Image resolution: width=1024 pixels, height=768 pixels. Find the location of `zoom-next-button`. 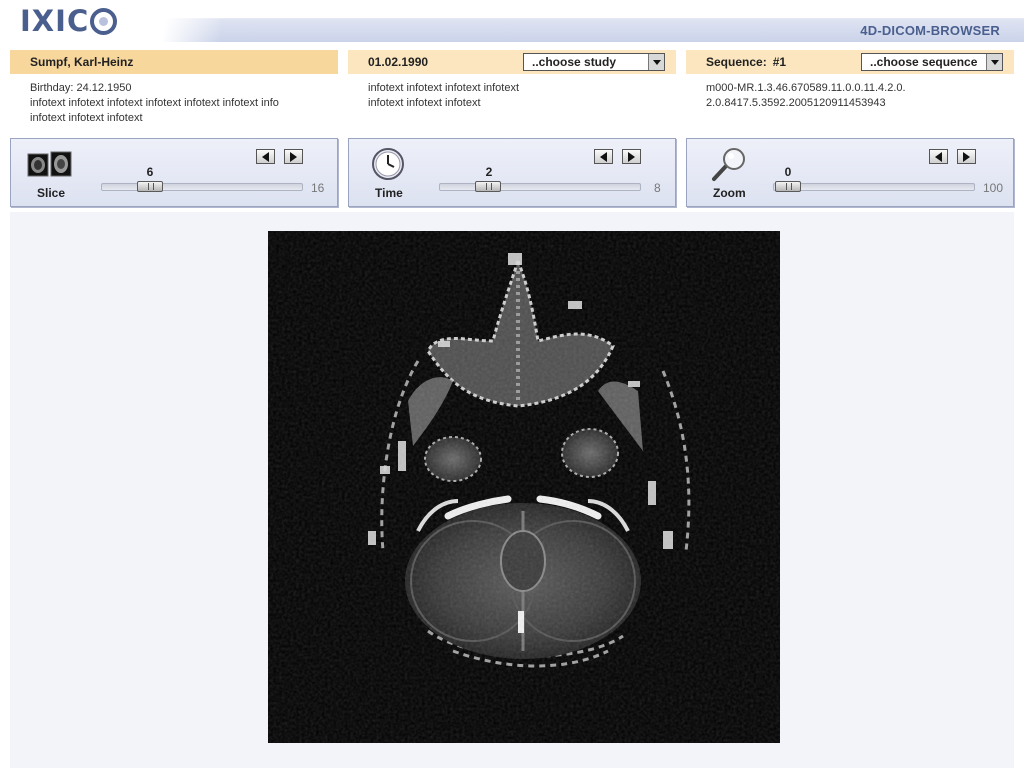

zoom-next-button is located at coordinates (966, 156).